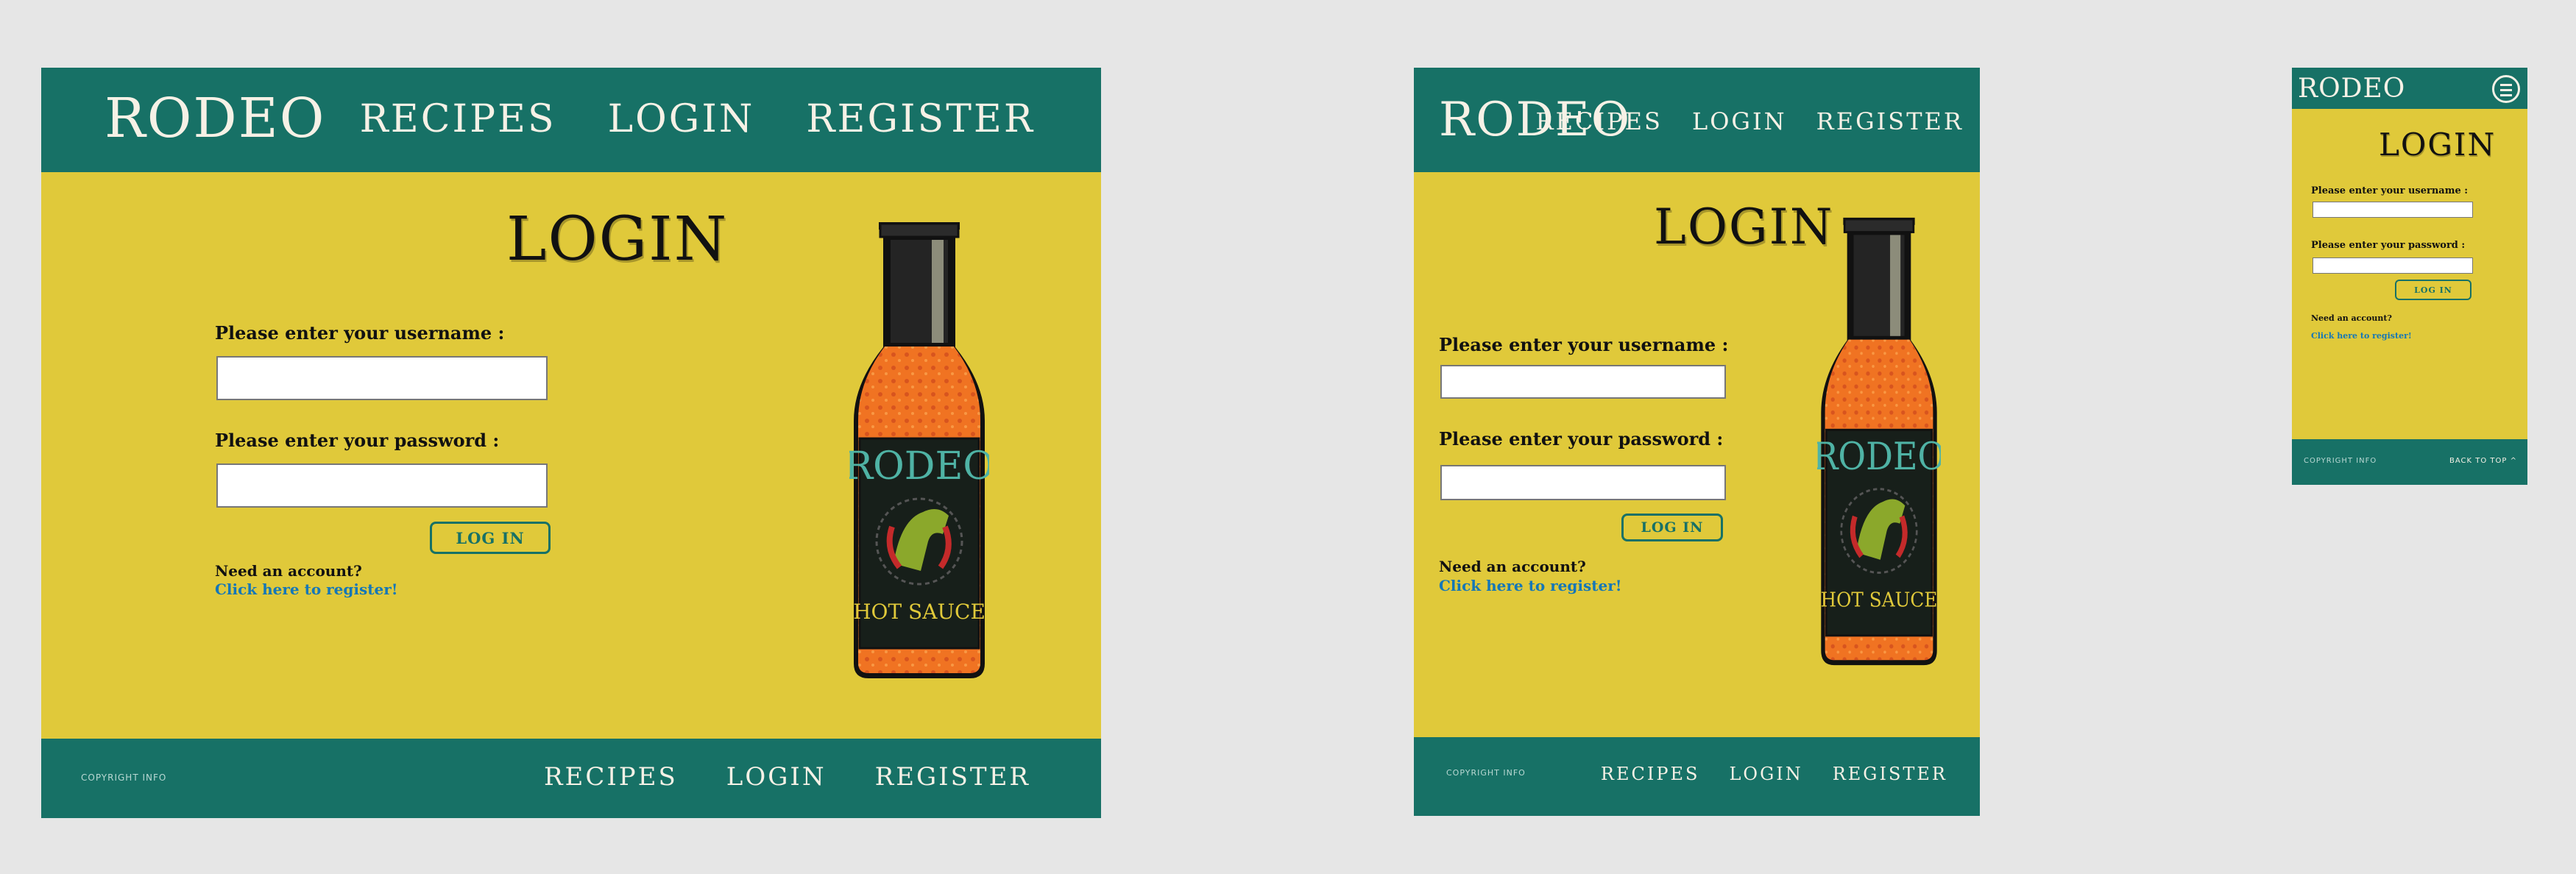  What do you see at coordinates (2409, 89) in the screenshot?
I see `mobile-header: RODEO` at bounding box center [2409, 89].